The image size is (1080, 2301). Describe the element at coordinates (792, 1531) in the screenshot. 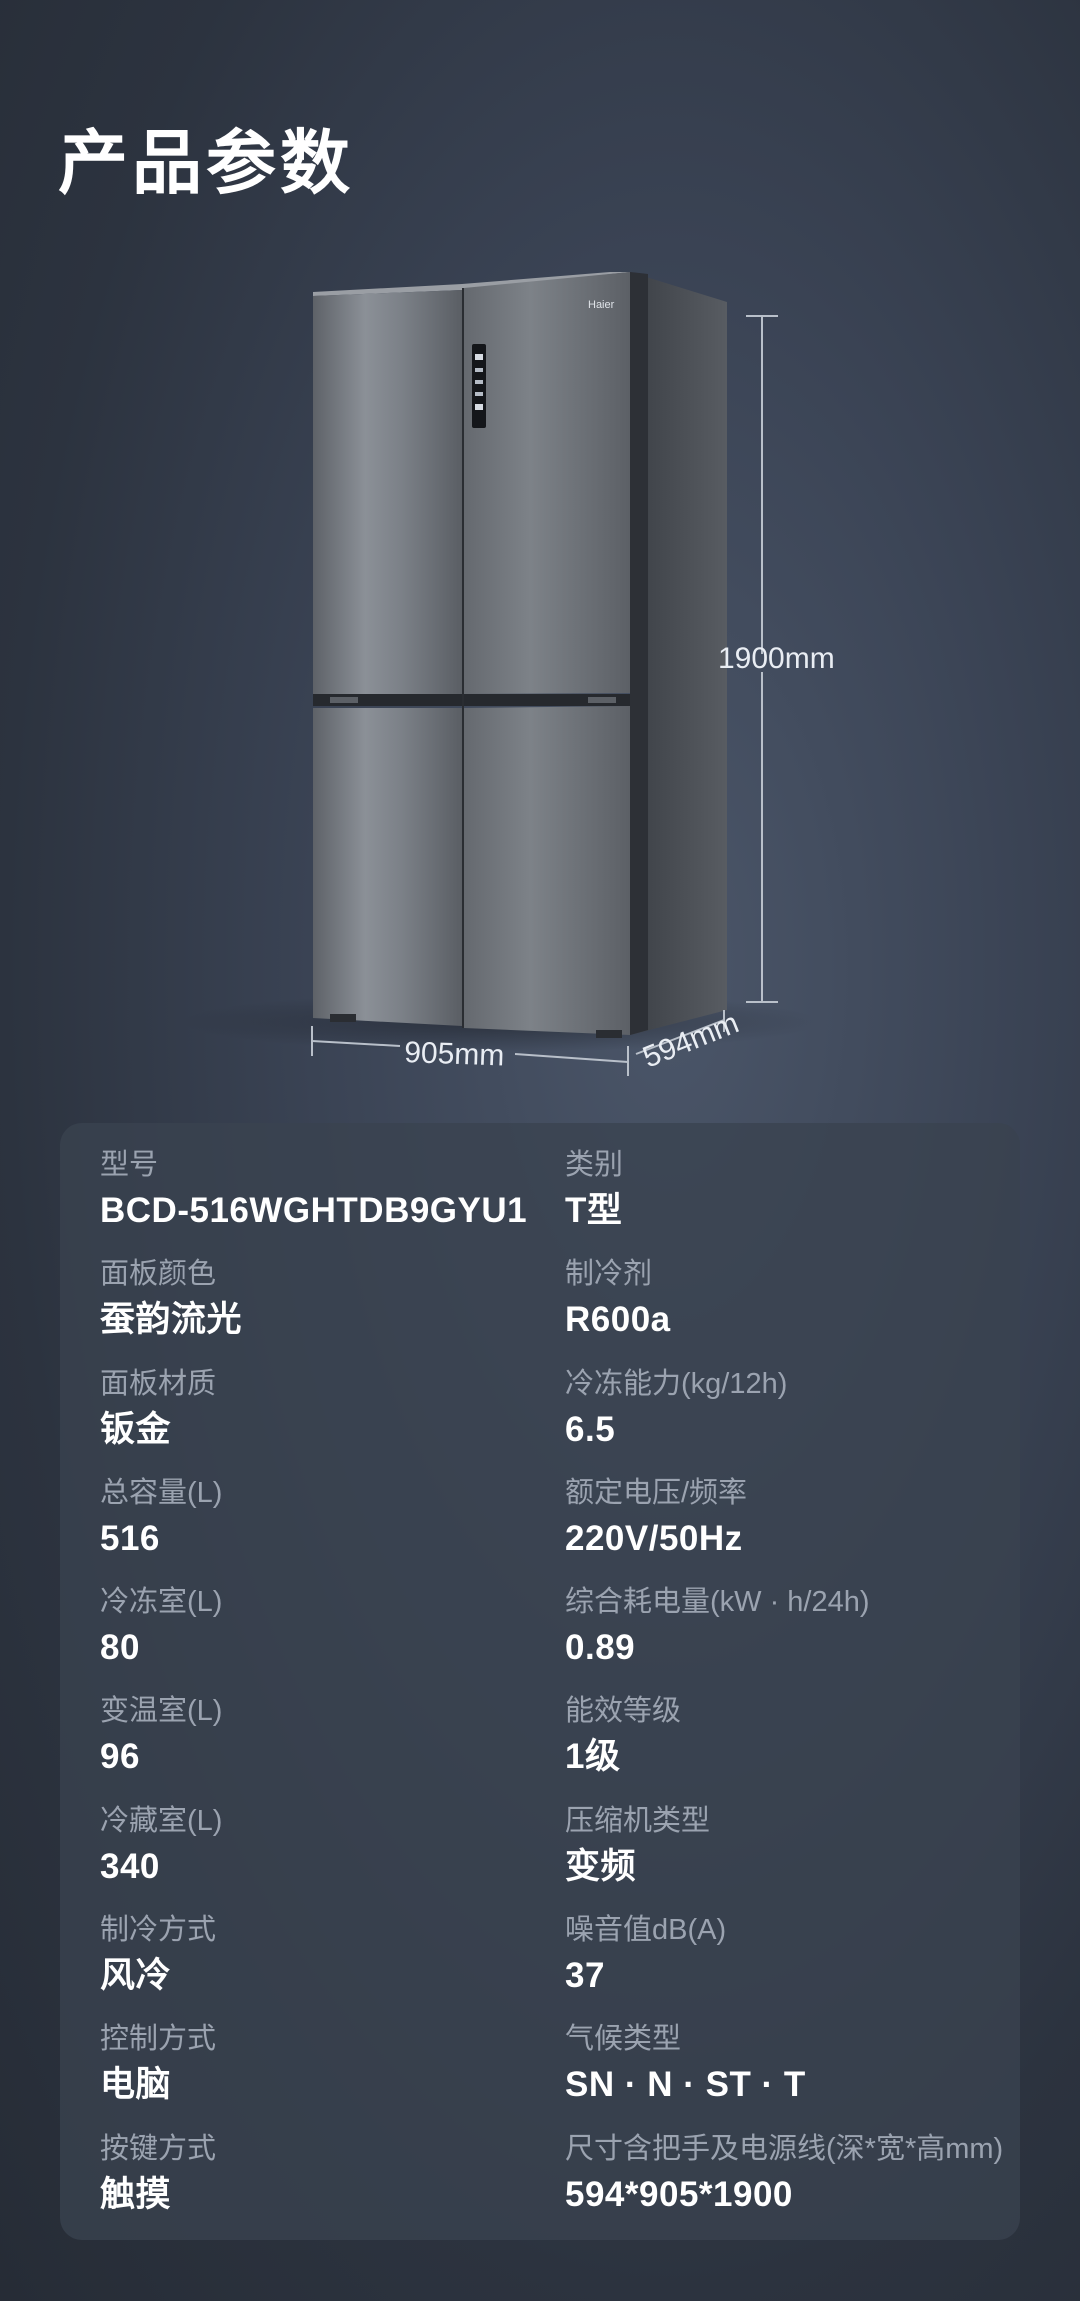

I see `spec-item: 额定电压/频率 220V/50Hz` at that location.